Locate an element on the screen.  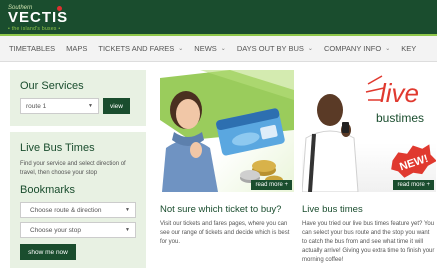
nav-label: TICKETS AND FARES is located at coordinates (136, 48).